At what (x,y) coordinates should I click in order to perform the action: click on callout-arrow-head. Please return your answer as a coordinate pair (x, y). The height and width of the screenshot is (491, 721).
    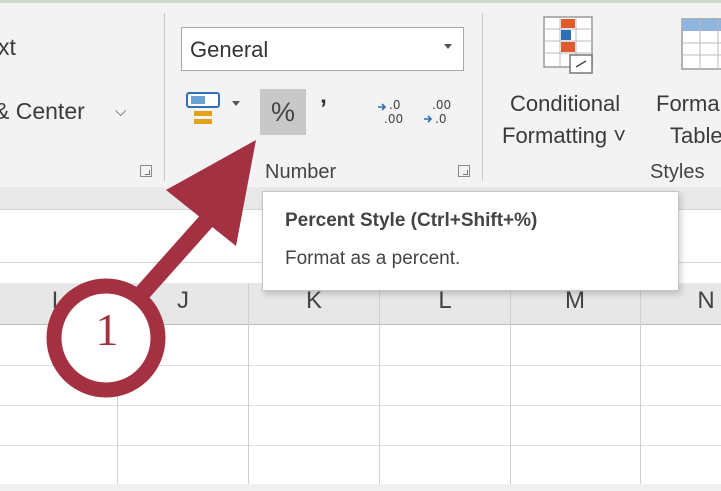
    Looking at the image, I should click on (211, 193).